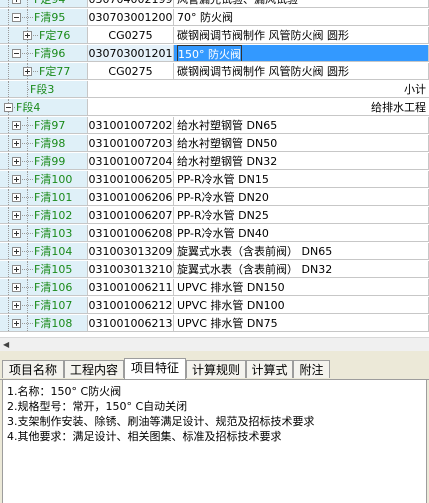 The height and width of the screenshot is (503, 429). I want to click on row-name: 碳钢阀调节阀制作 风管防火阀 圆形, so click(301, 71).